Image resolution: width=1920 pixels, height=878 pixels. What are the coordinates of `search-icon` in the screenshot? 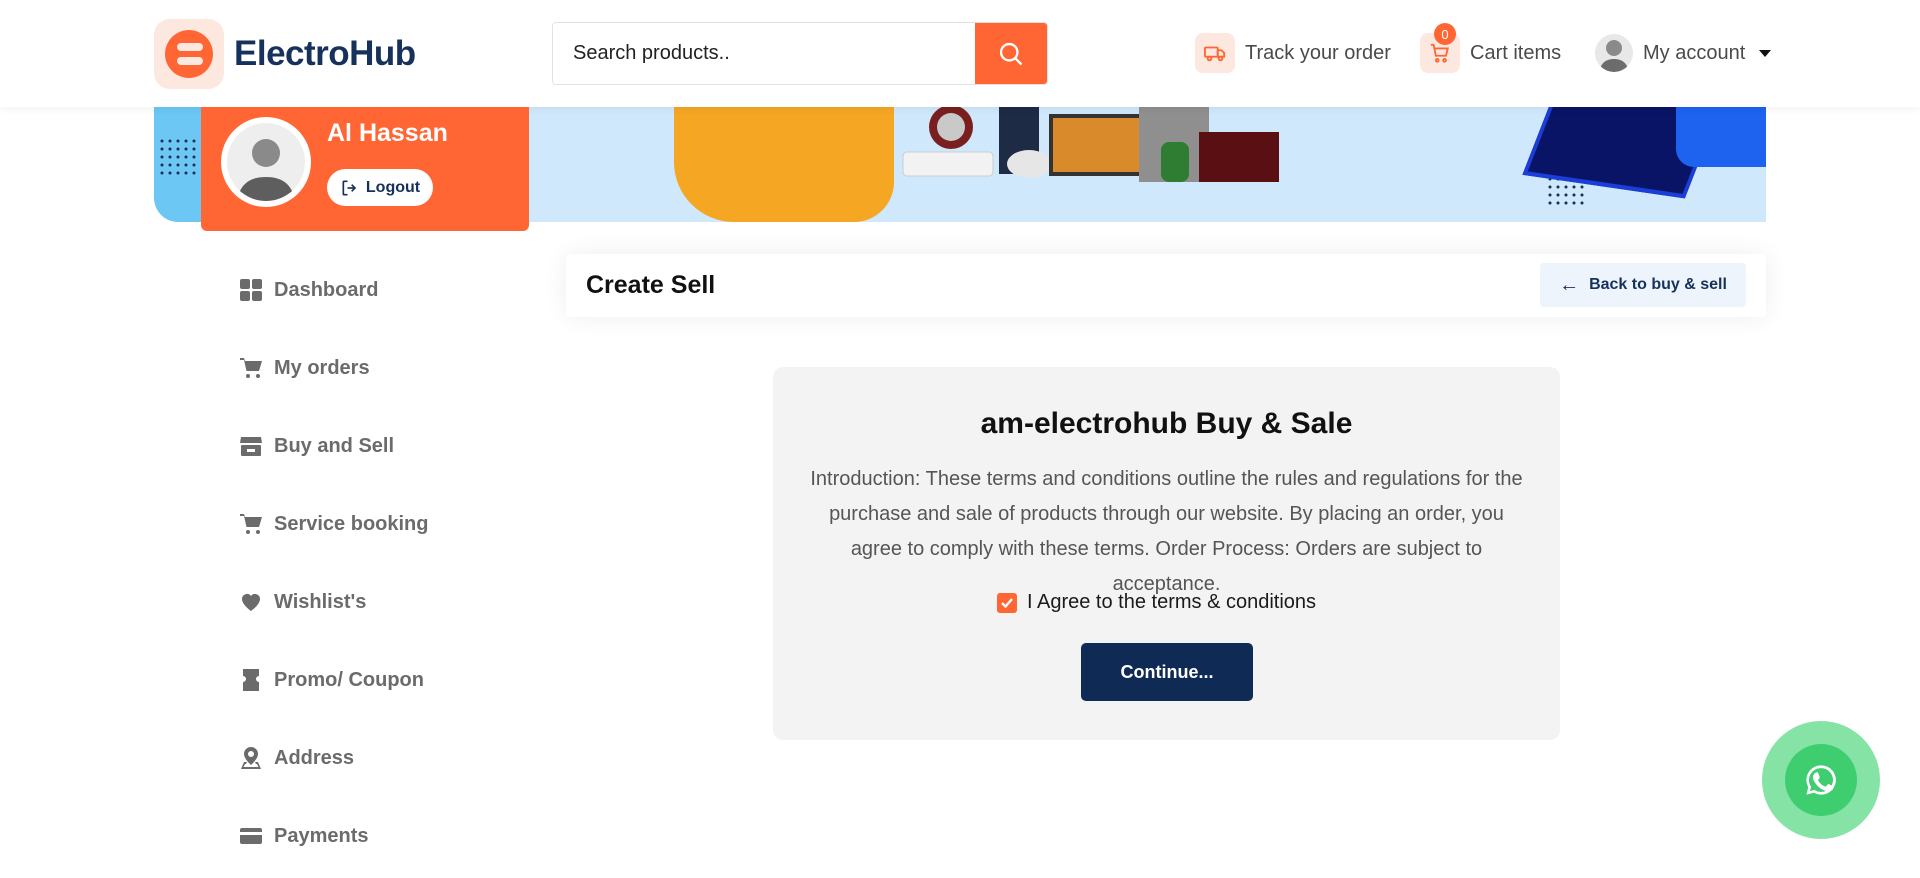 It's located at (1011, 53).